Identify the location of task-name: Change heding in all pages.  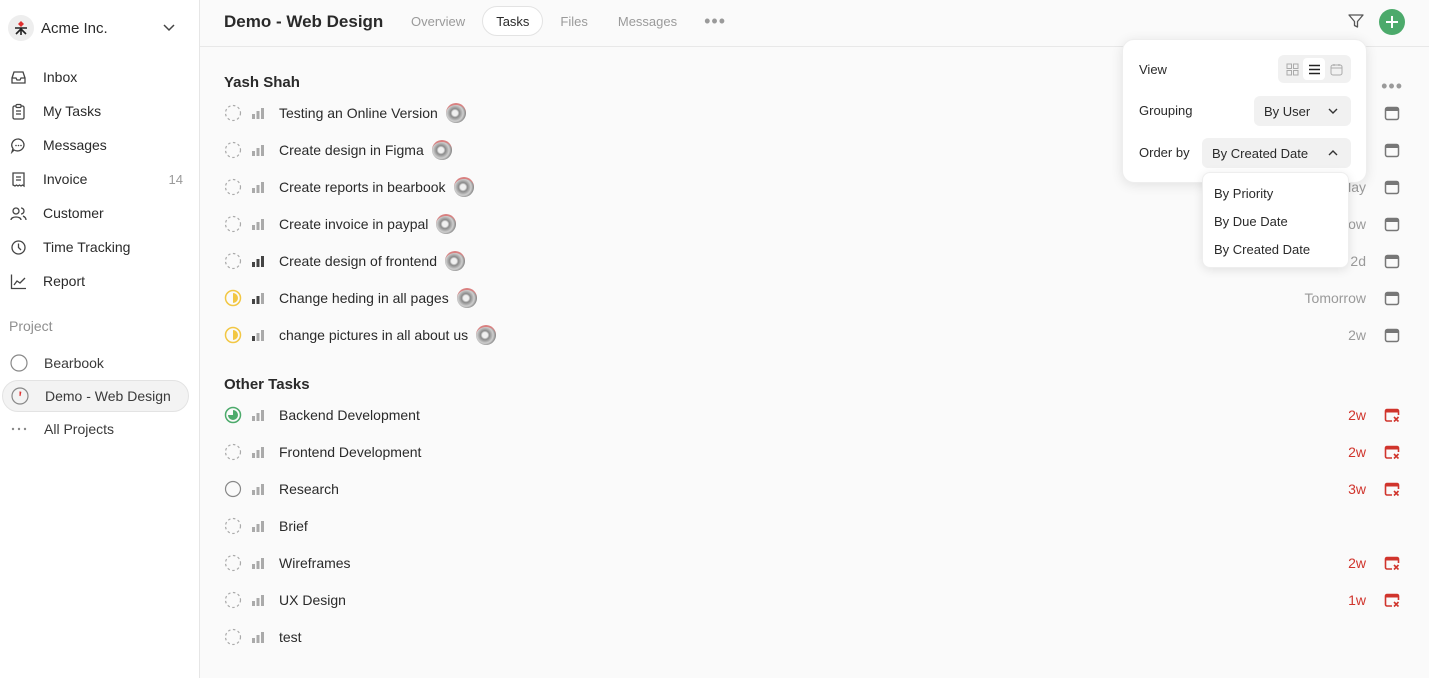
(364, 298).